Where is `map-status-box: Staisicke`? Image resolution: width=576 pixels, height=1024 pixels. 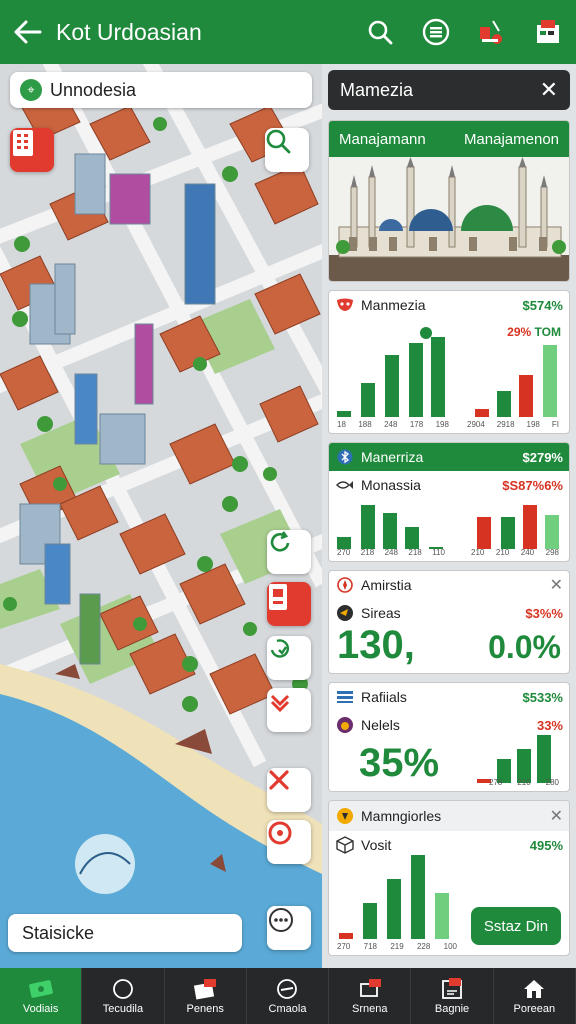
map-status-box: Staisicke is located at coordinates (125, 933).